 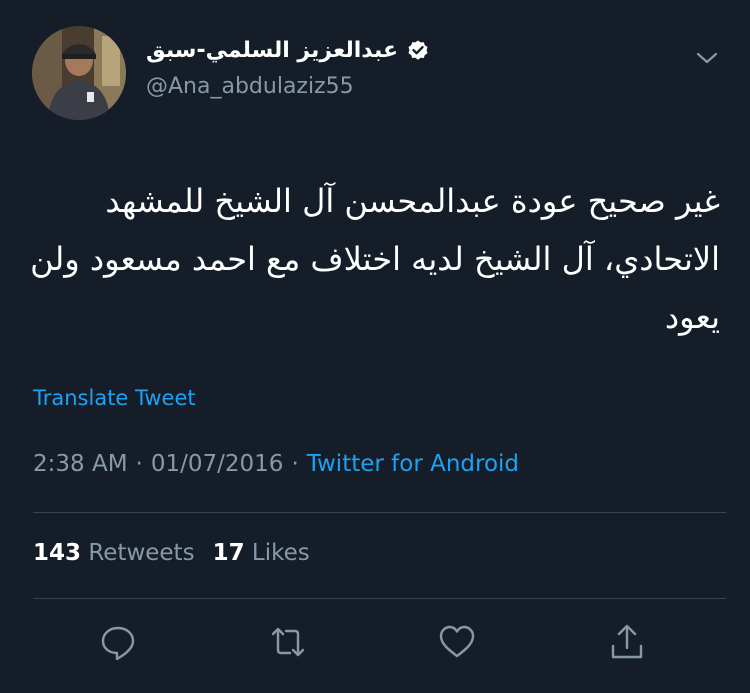 What do you see at coordinates (217, 464) in the screenshot?
I see `tweet-date: 01/07/2016` at bounding box center [217, 464].